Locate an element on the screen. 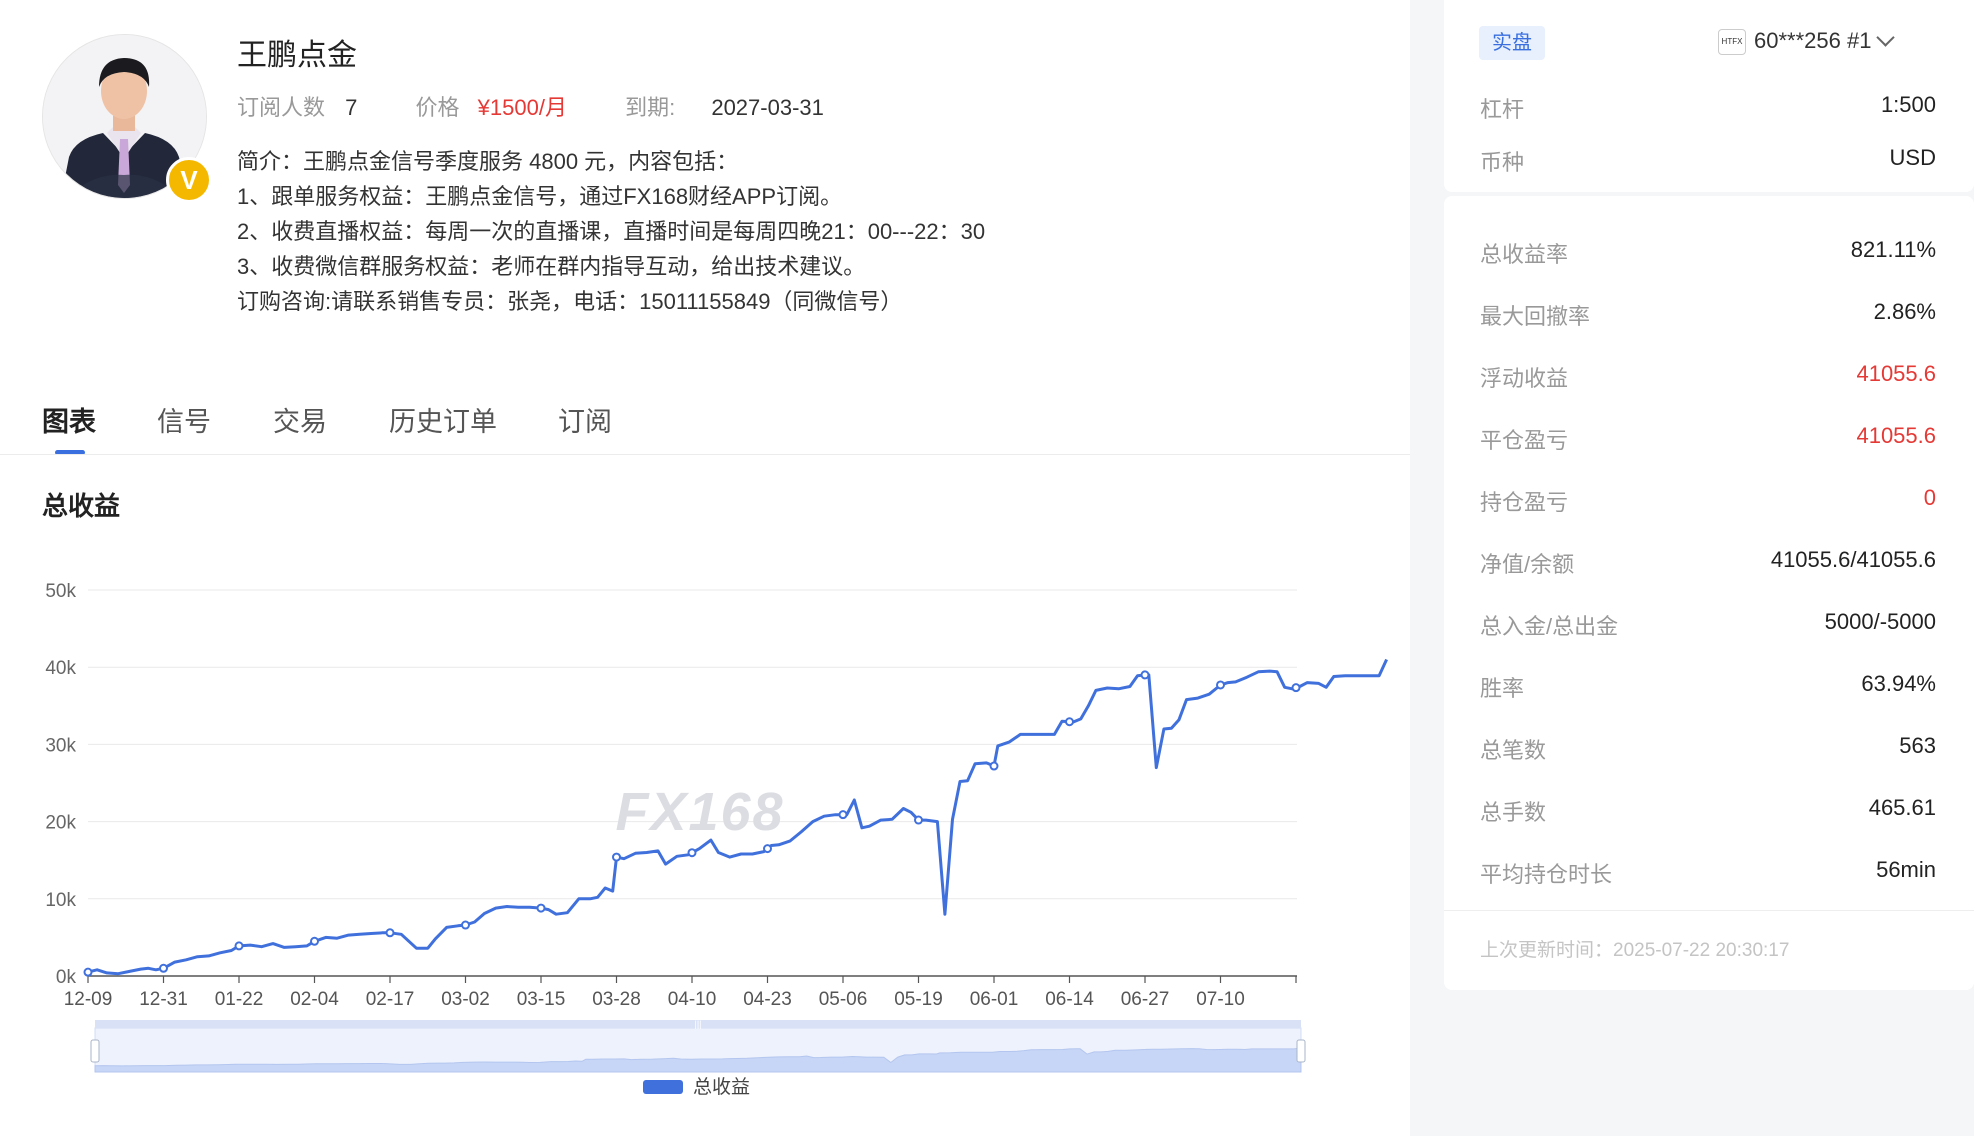 The image size is (1974, 1136). stat-label: 总笔数 is located at coordinates (1513, 750).